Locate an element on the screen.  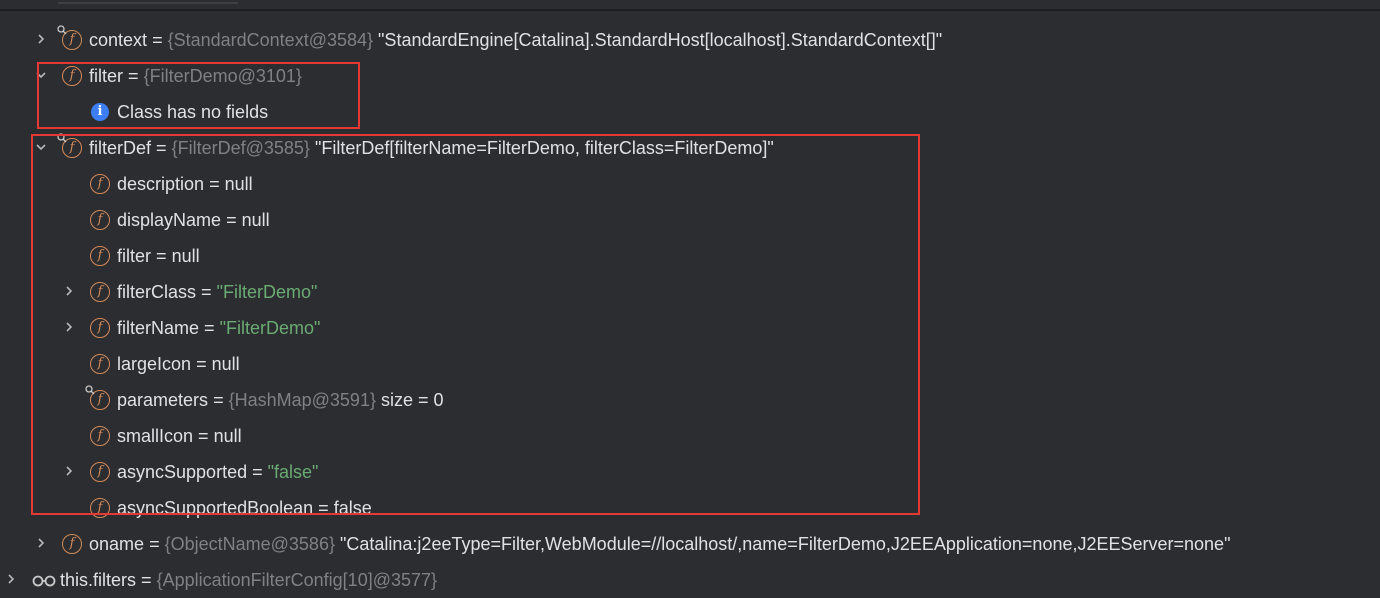
variable-name: displayName is located at coordinates (169, 220).